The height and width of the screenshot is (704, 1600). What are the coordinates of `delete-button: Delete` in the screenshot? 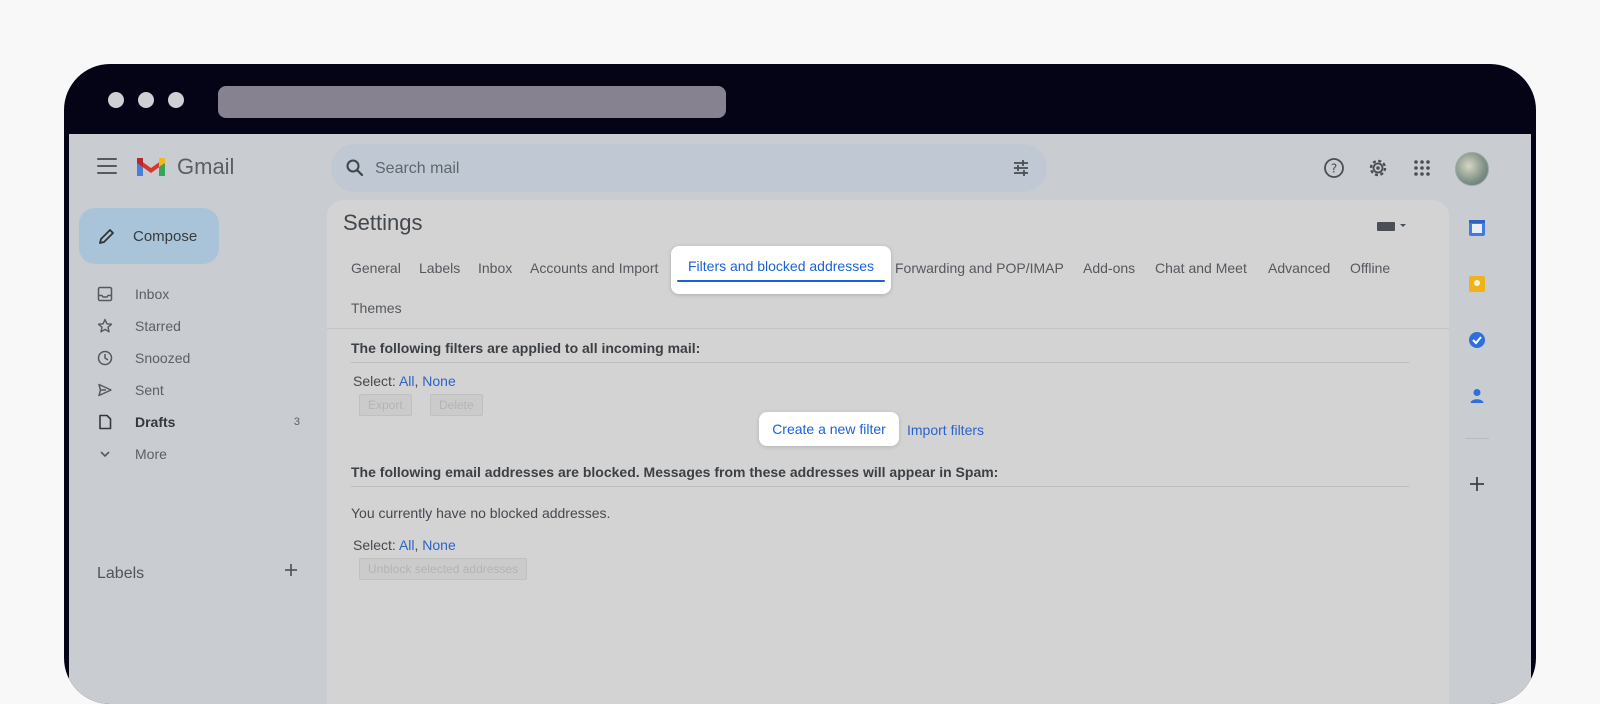 It's located at (456, 405).